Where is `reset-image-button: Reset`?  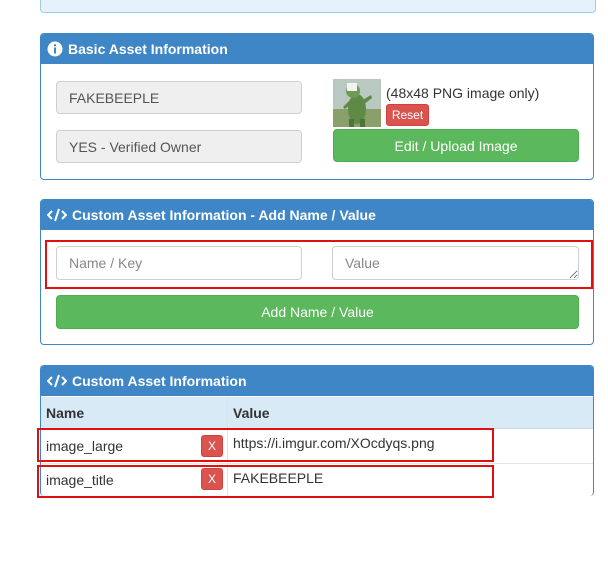 reset-image-button: Reset is located at coordinates (407, 115).